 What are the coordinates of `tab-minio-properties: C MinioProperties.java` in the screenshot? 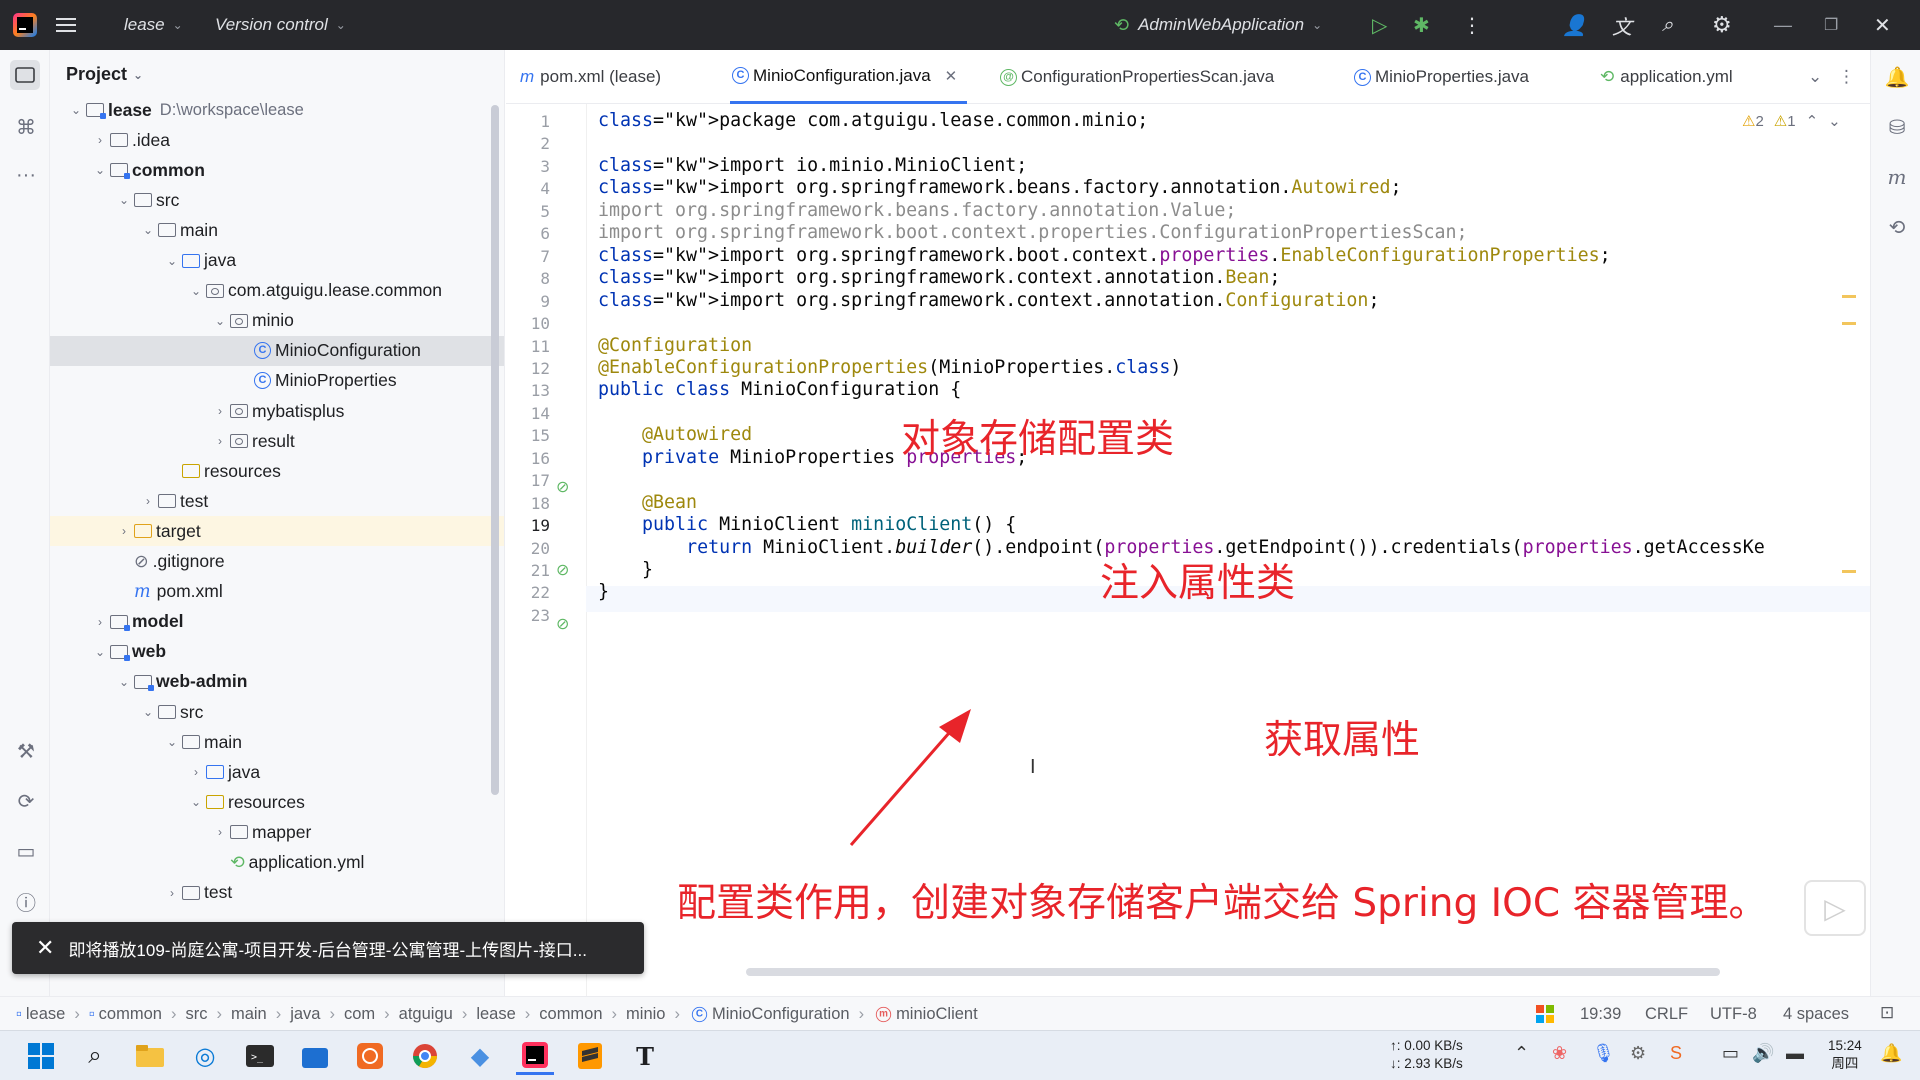 It's located at (1440, 77).